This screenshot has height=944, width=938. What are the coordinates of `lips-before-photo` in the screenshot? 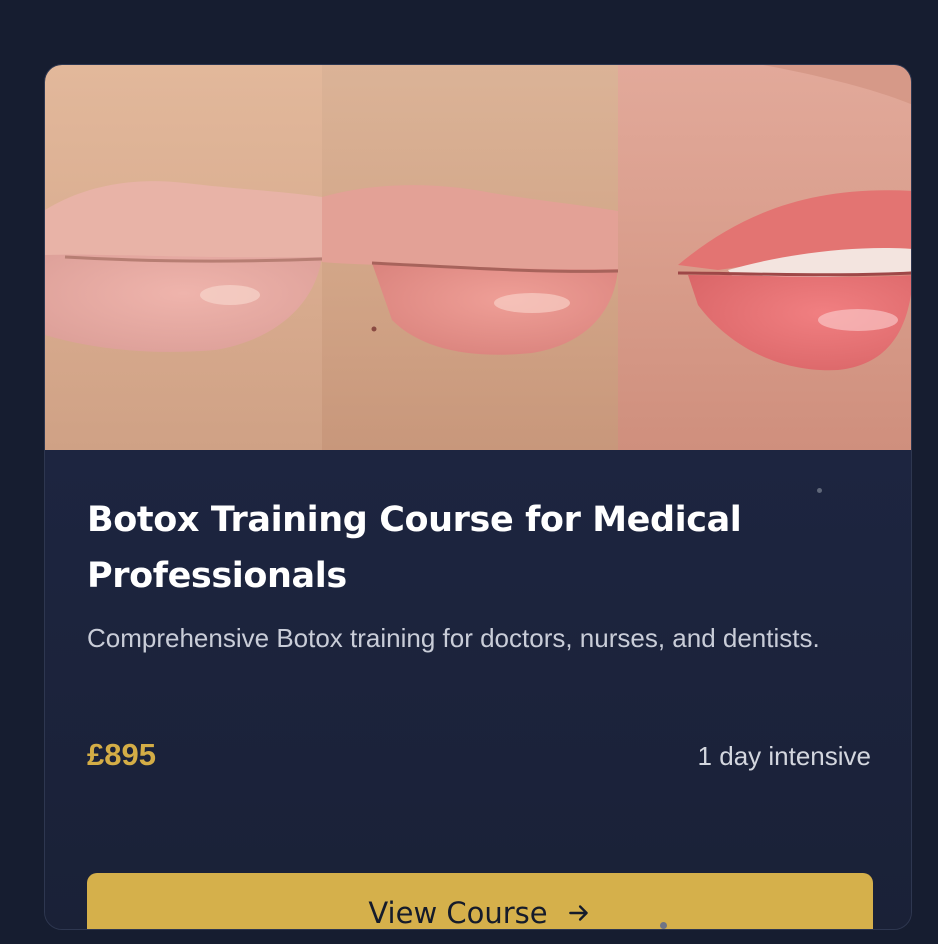 It's located at (183, 257).